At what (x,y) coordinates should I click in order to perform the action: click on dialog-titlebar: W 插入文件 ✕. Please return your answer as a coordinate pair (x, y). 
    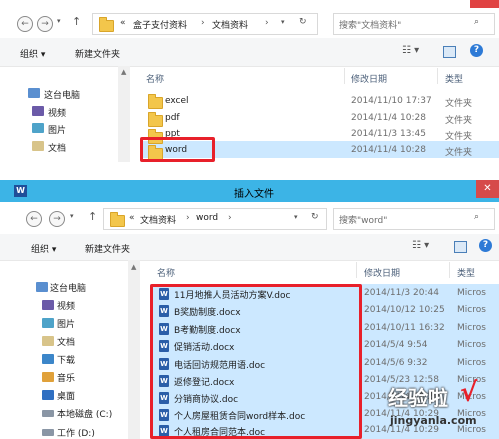
    Looking at the image, I should click on (249, 191).